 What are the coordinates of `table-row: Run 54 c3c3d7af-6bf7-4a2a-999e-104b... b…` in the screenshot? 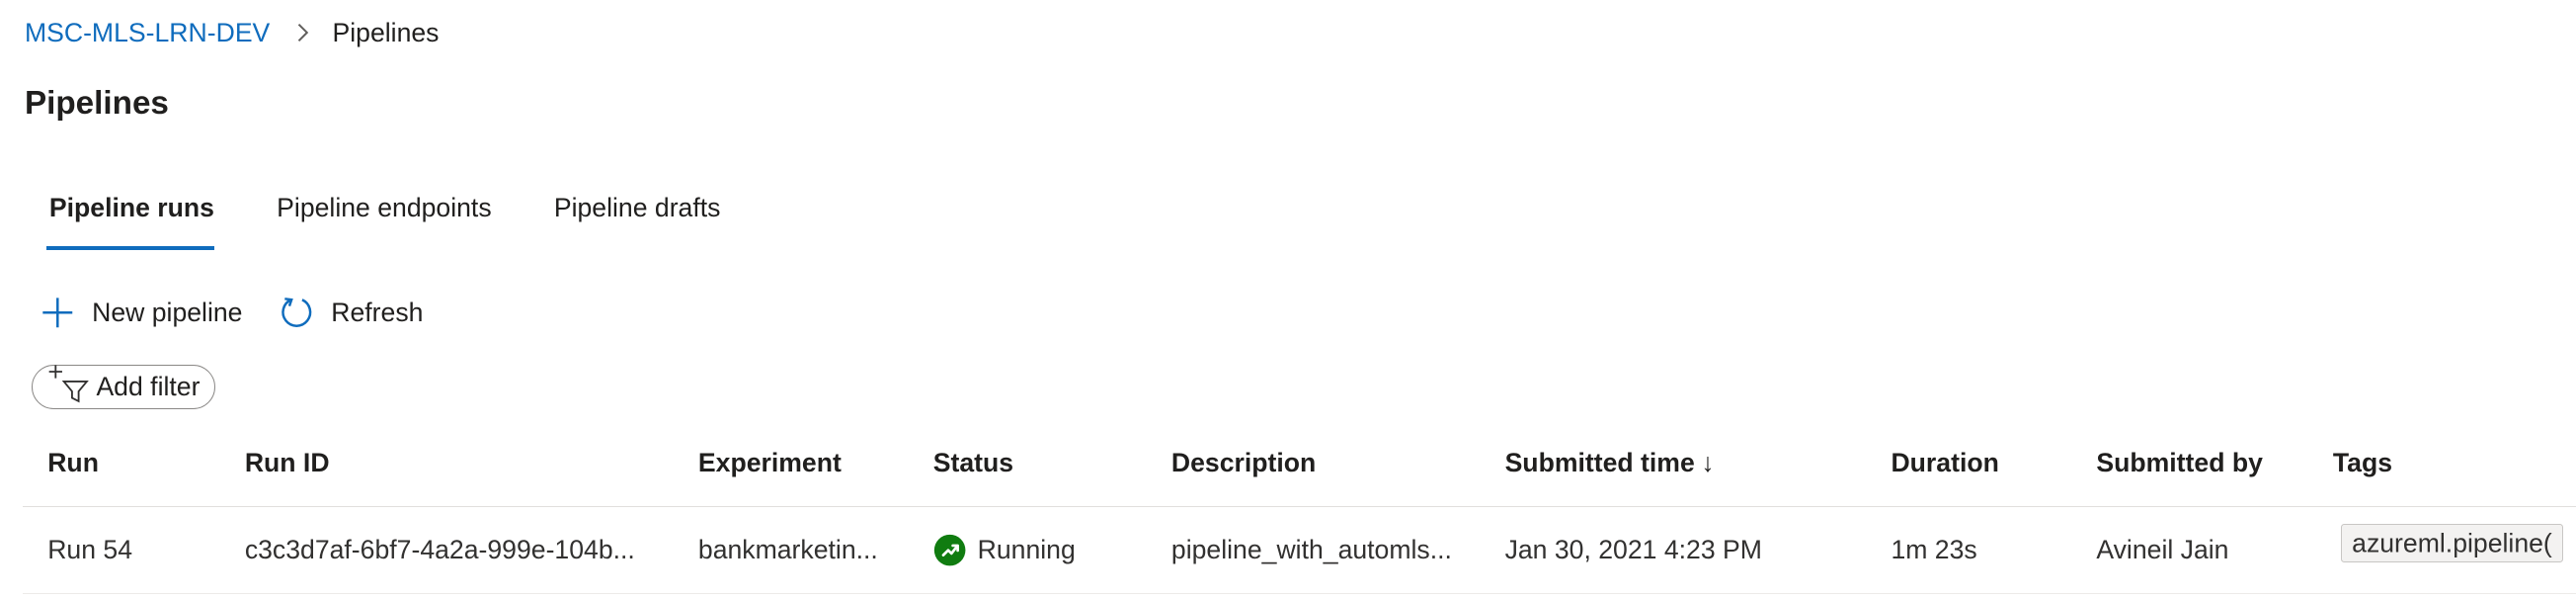 It's located at (1299, 550).